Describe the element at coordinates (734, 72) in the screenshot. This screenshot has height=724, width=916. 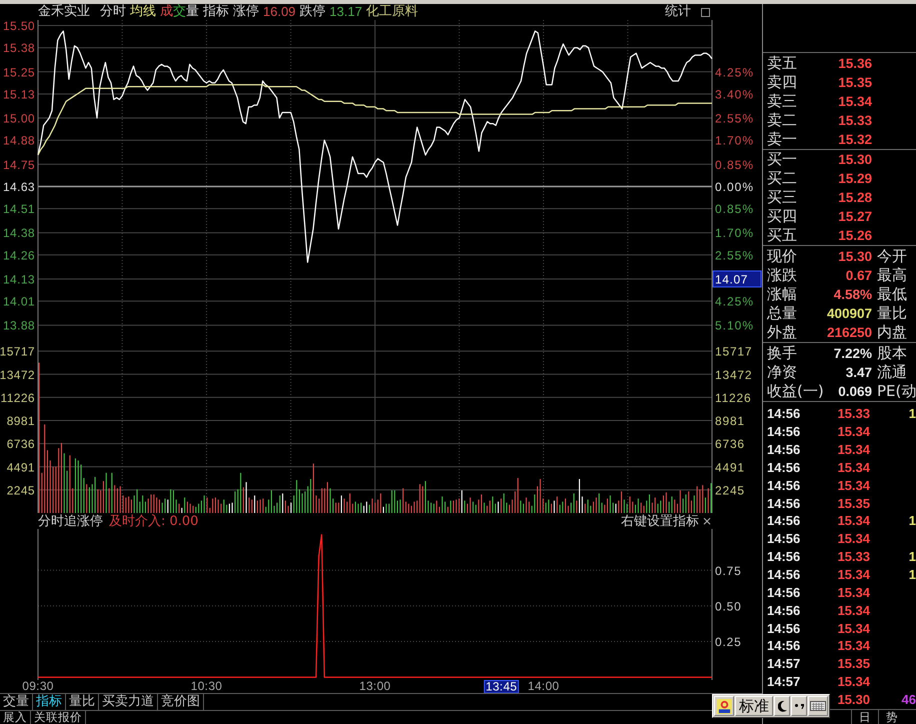
I see `percent-axis-label: 4.25%` at that location.